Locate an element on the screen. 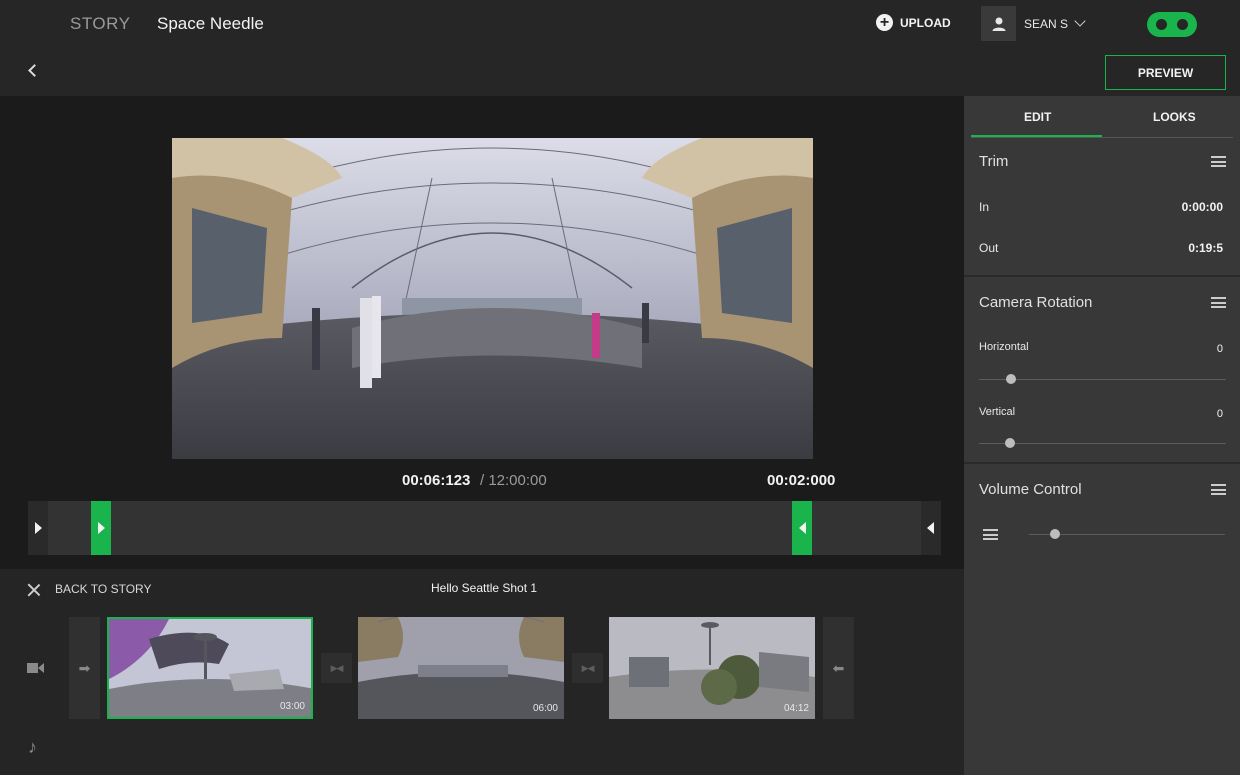 The width and height of the screenshot is (1240, 775). trim-in-label: In is located at coordinates (984, 207).